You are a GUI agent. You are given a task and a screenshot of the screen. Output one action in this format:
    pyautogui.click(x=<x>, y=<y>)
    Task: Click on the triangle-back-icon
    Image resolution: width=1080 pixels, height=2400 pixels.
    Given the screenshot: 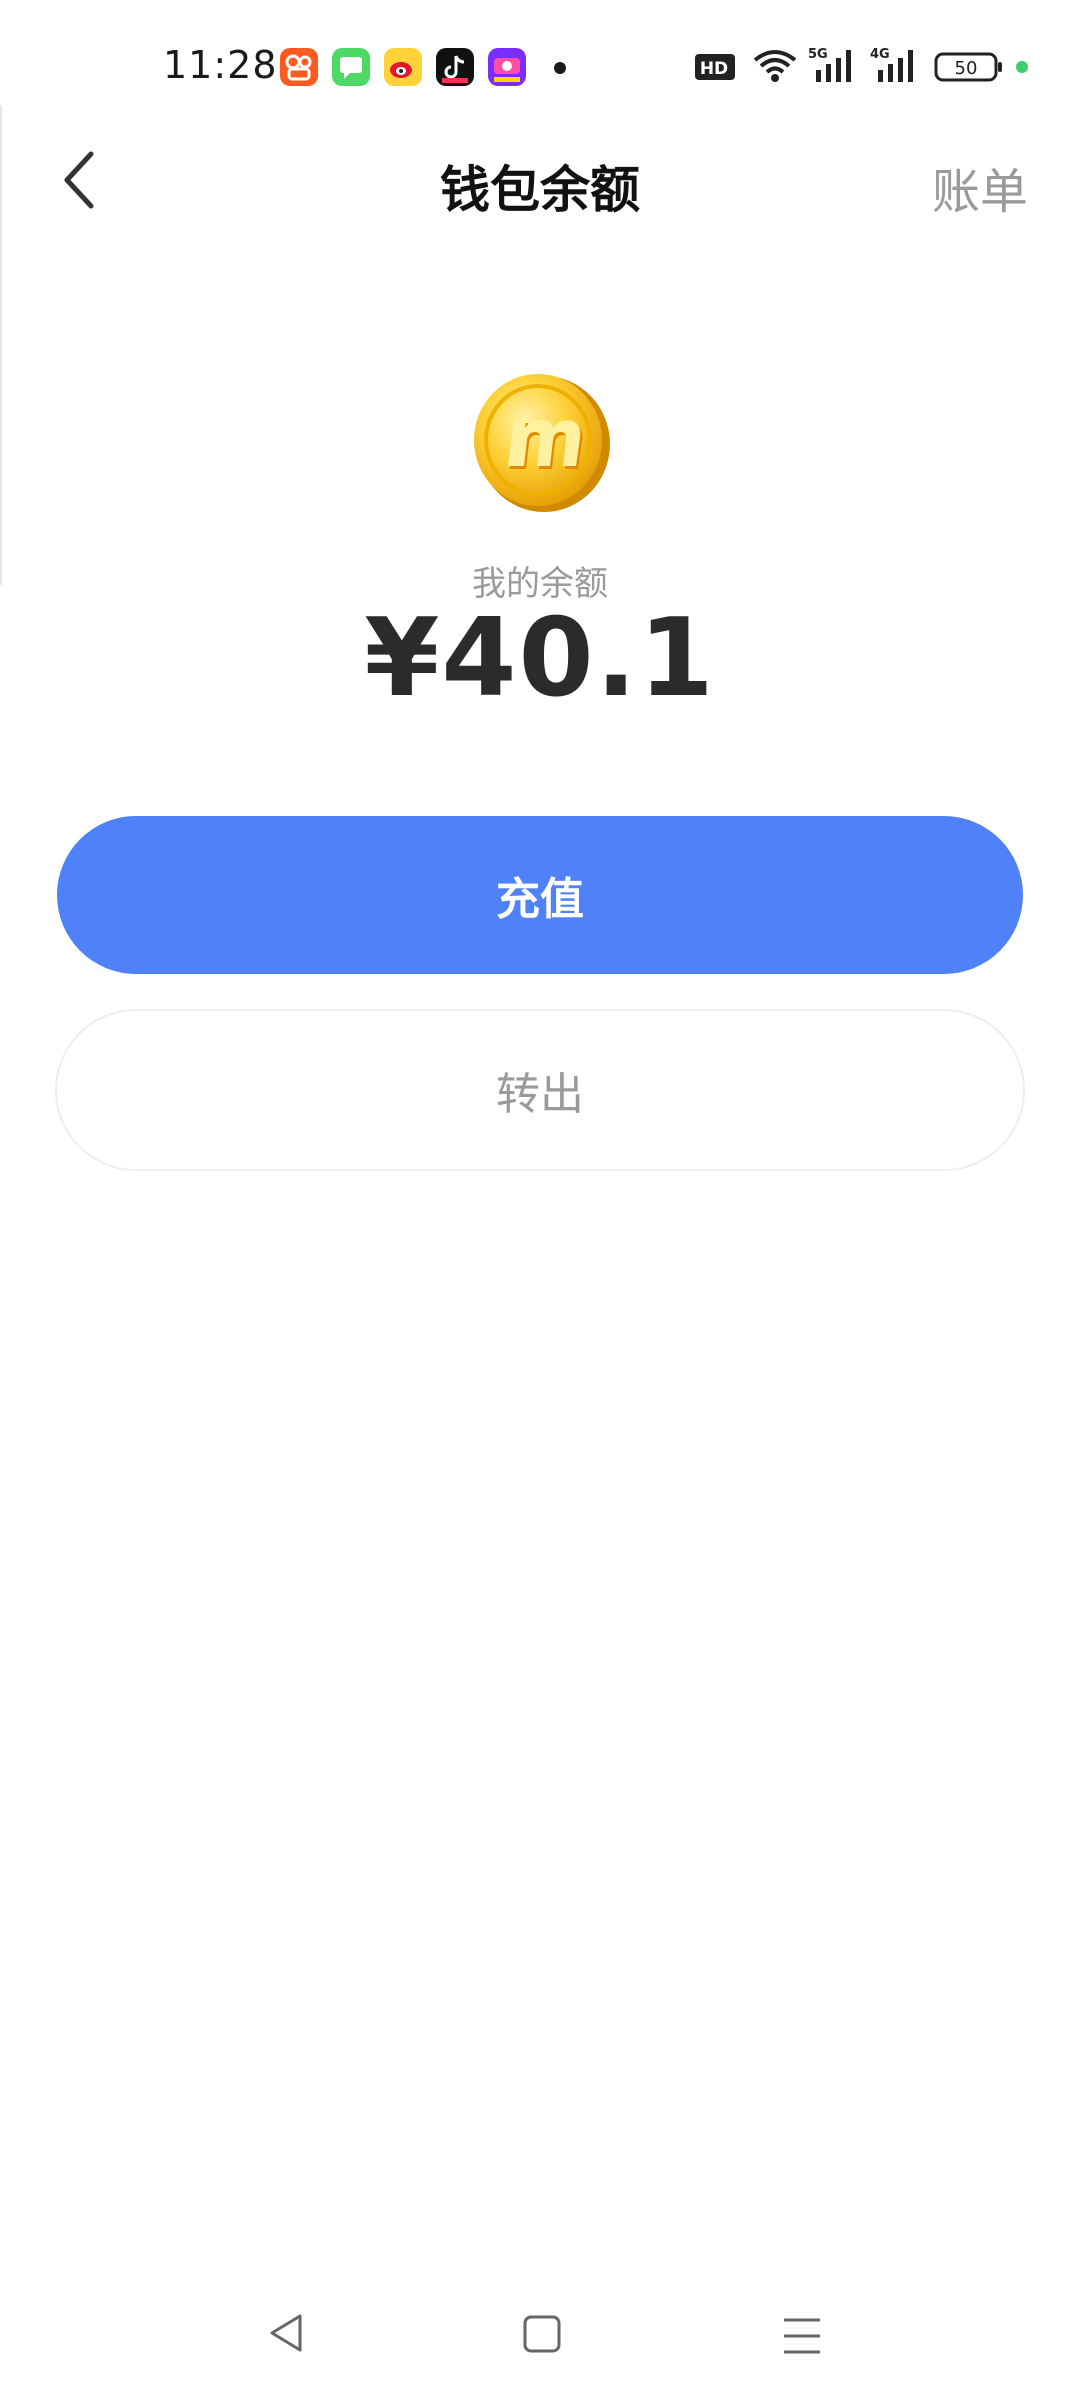 What is the action you would take?
    pyautogui.click(x=286, y=2333)
    